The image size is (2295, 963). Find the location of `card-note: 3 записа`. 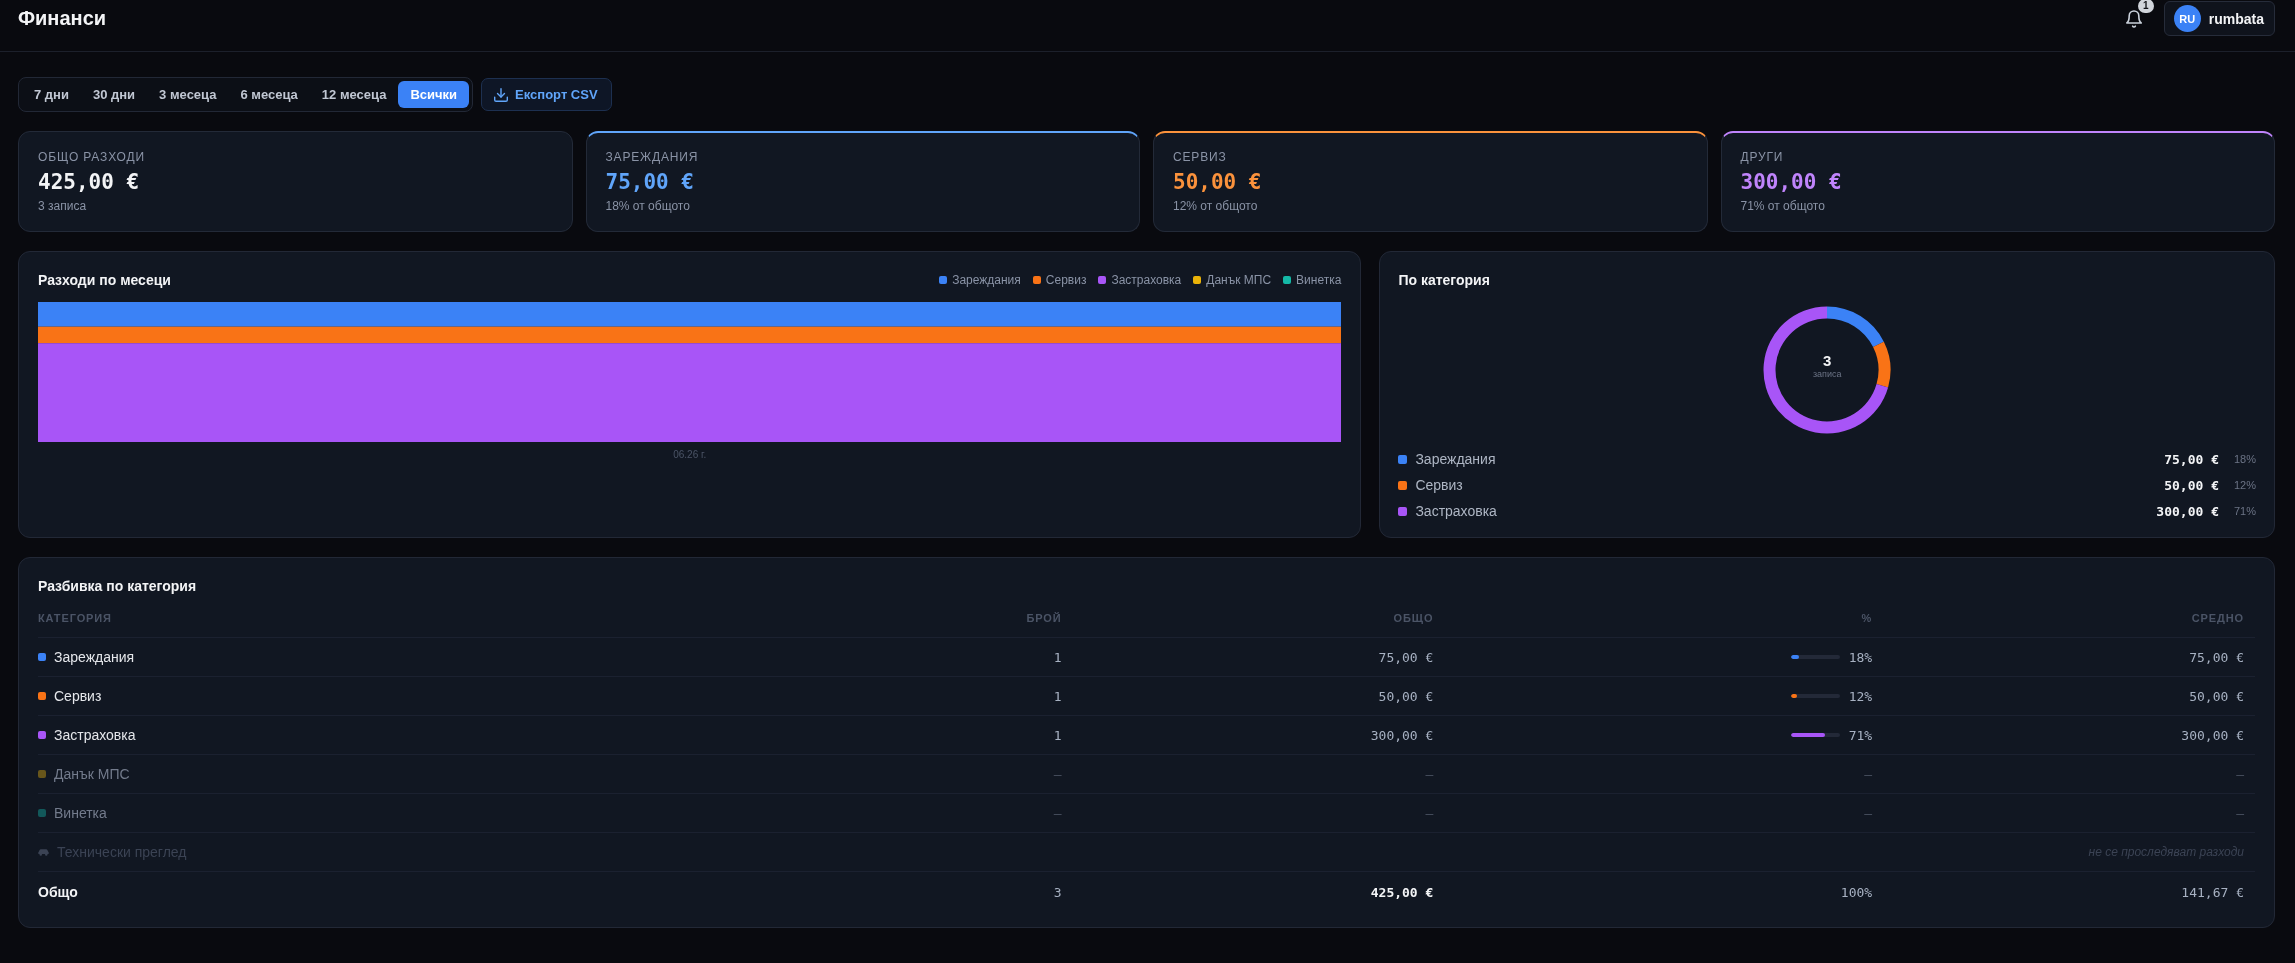

card-note: 3 записа is located at coordinates (62, 206).